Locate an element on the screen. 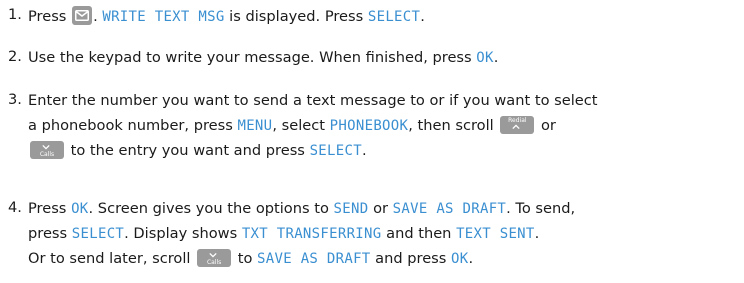 The image size is (744, 283). display-text: PHONEBOOK is located at coordinates (369, 126).